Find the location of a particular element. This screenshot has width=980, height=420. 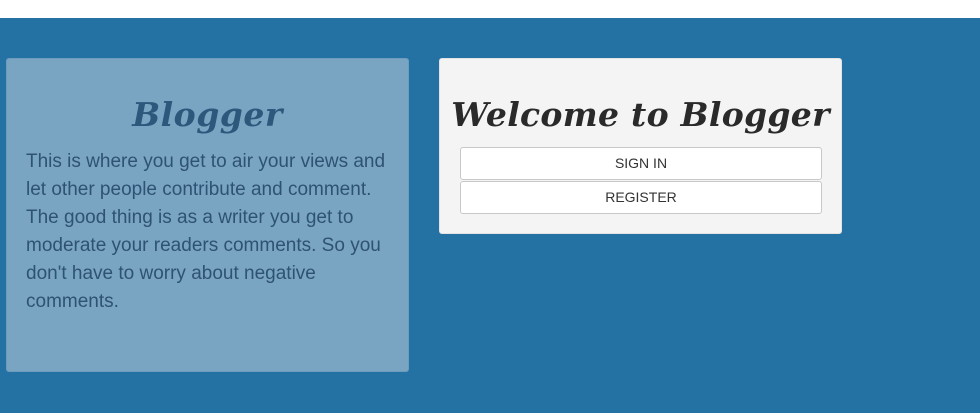

top-strip is located at coordinates (490, 9).